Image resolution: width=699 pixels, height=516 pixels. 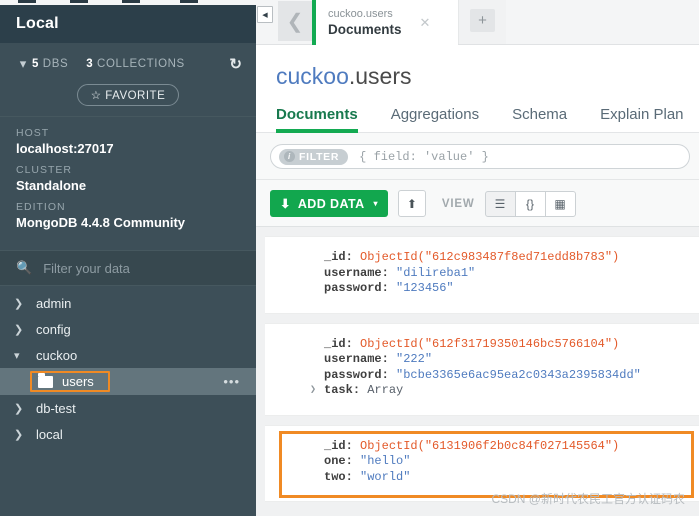 I want to click on filter-area: i FILTER { field: 'value' }, so click(x=477, y=156).